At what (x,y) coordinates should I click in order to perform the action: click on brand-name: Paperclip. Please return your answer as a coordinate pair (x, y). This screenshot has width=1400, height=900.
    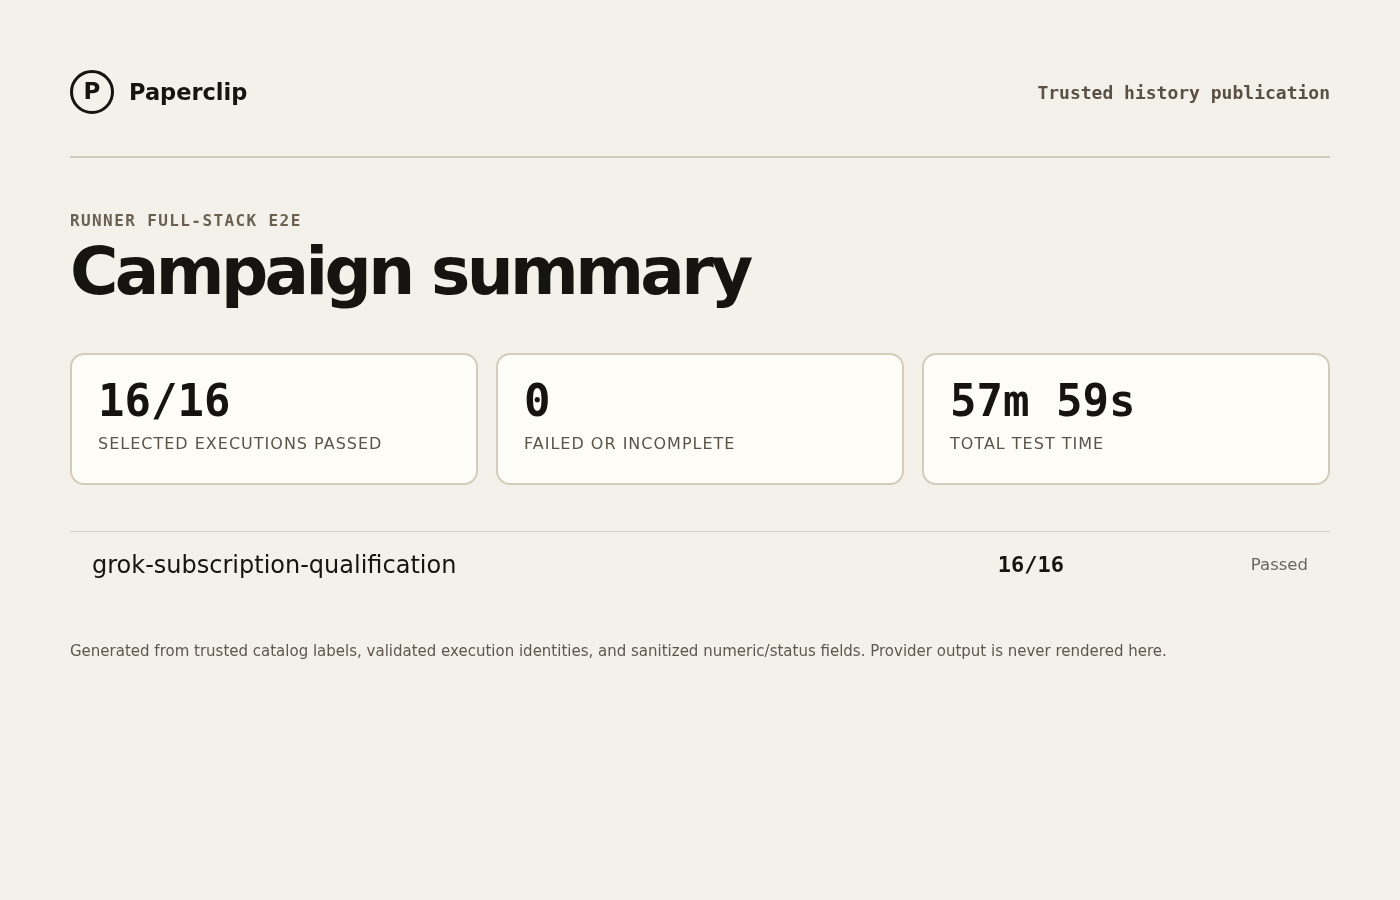
    Looking at the image, I should click on (188, 92).